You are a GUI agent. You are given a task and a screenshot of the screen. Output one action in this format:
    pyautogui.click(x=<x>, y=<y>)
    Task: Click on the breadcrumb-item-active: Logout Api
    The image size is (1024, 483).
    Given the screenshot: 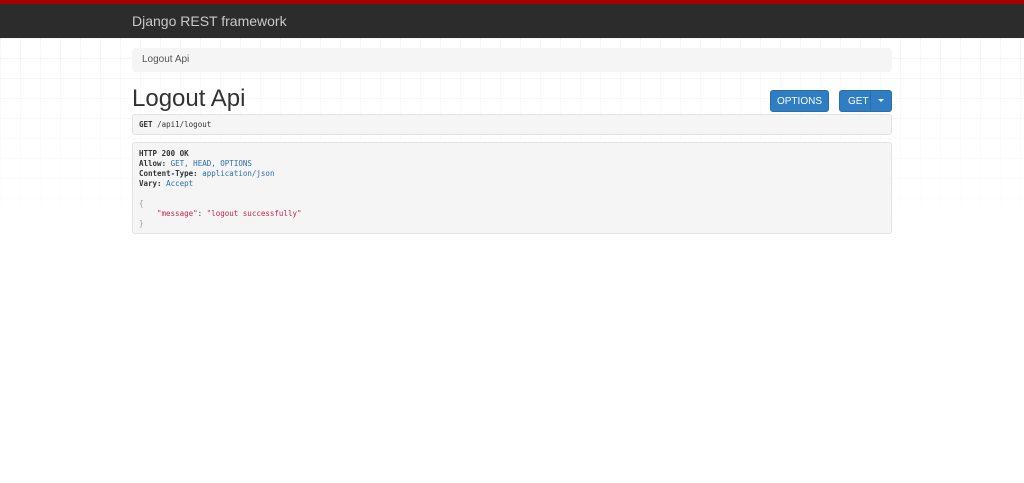 What is the action you would take?
    pyautogui.click(x=166, y=59)
    